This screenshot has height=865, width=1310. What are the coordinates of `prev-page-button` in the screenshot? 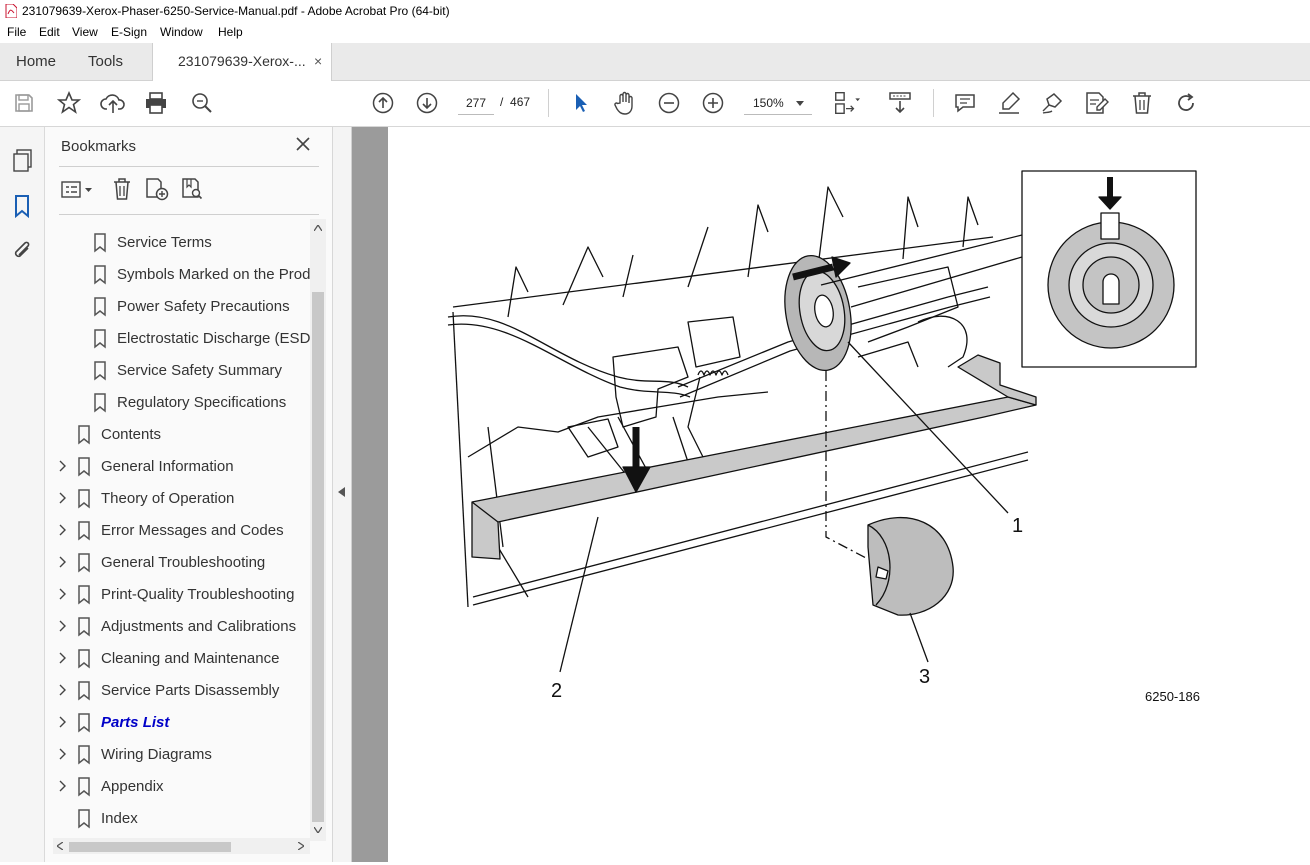 It's located at (383, 103).